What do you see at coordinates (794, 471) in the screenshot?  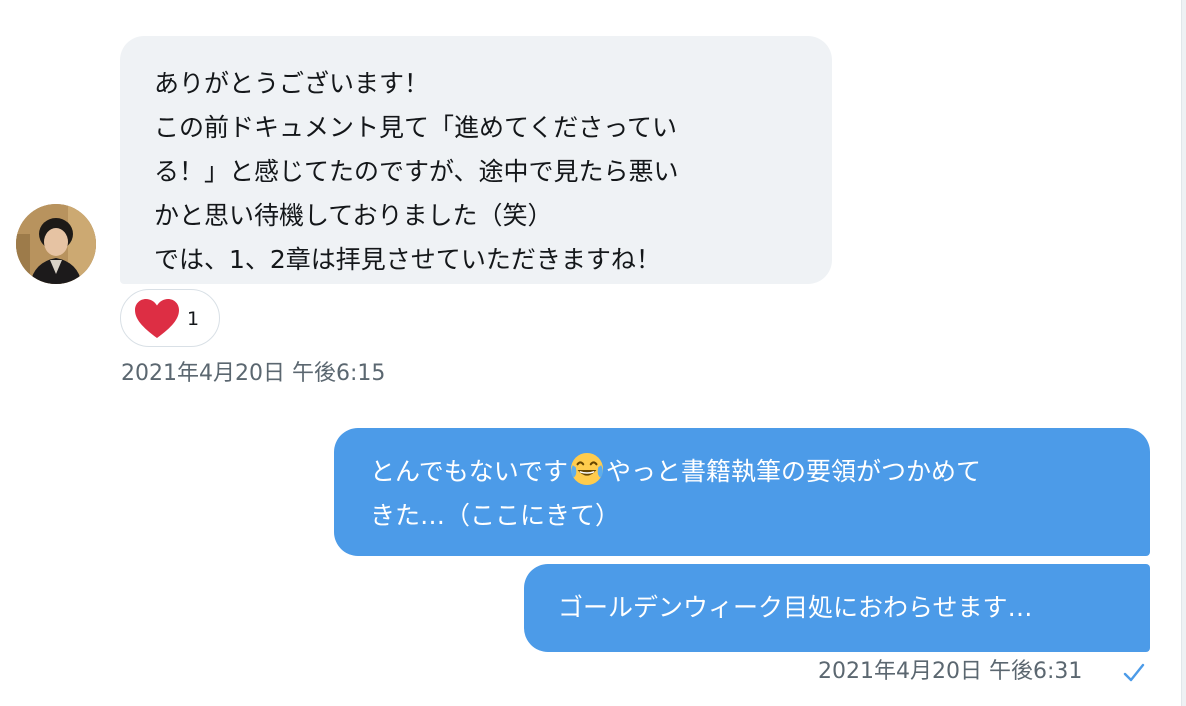 I see `message-text-segment: やっと書籍執筆の要領がつかめて` at bounding box center [794, 471].